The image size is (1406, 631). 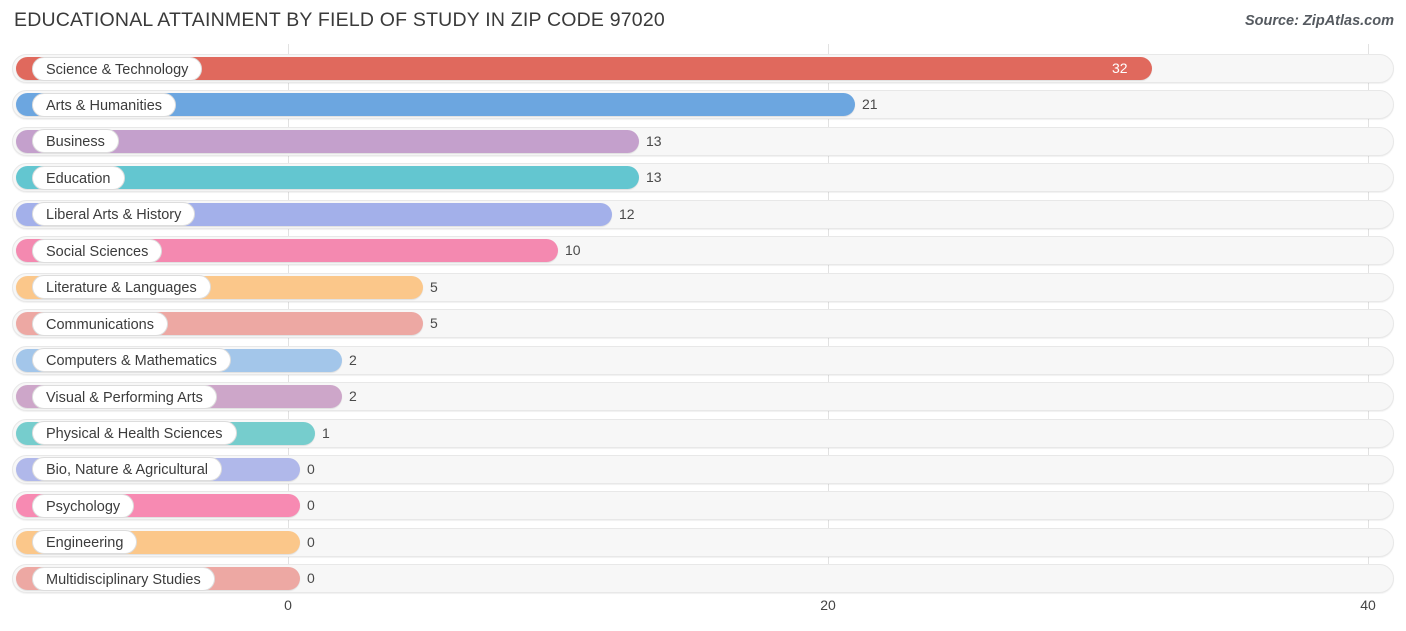 What do you see at coordinates (97, 250) in the screenshot?
I see `category-label: Social Sciences` at bounding box center [97, 250].